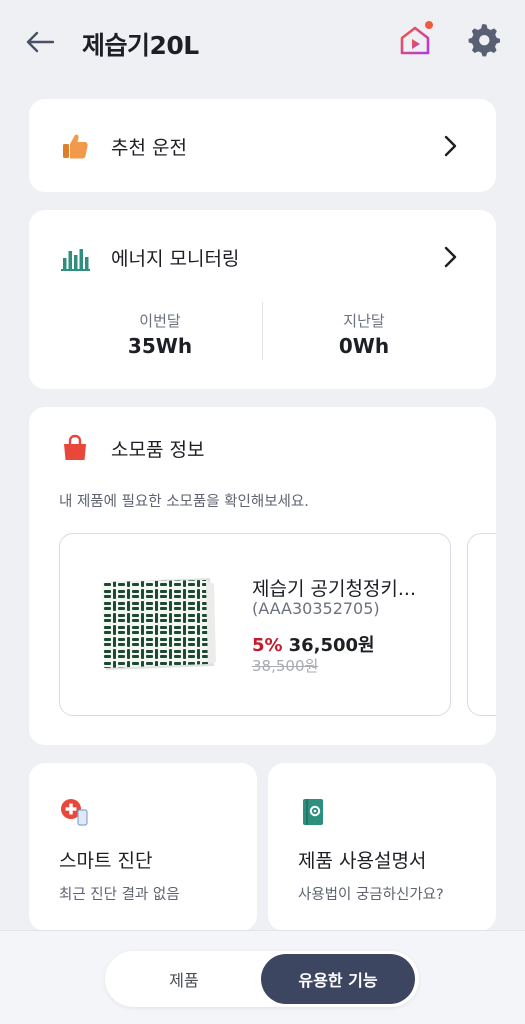 This screenshot has width=525, height=1024. Describe the element at coordinates (362, 861) in the screenshot. I see `manual-title: 제품 사용설명서` at that location.